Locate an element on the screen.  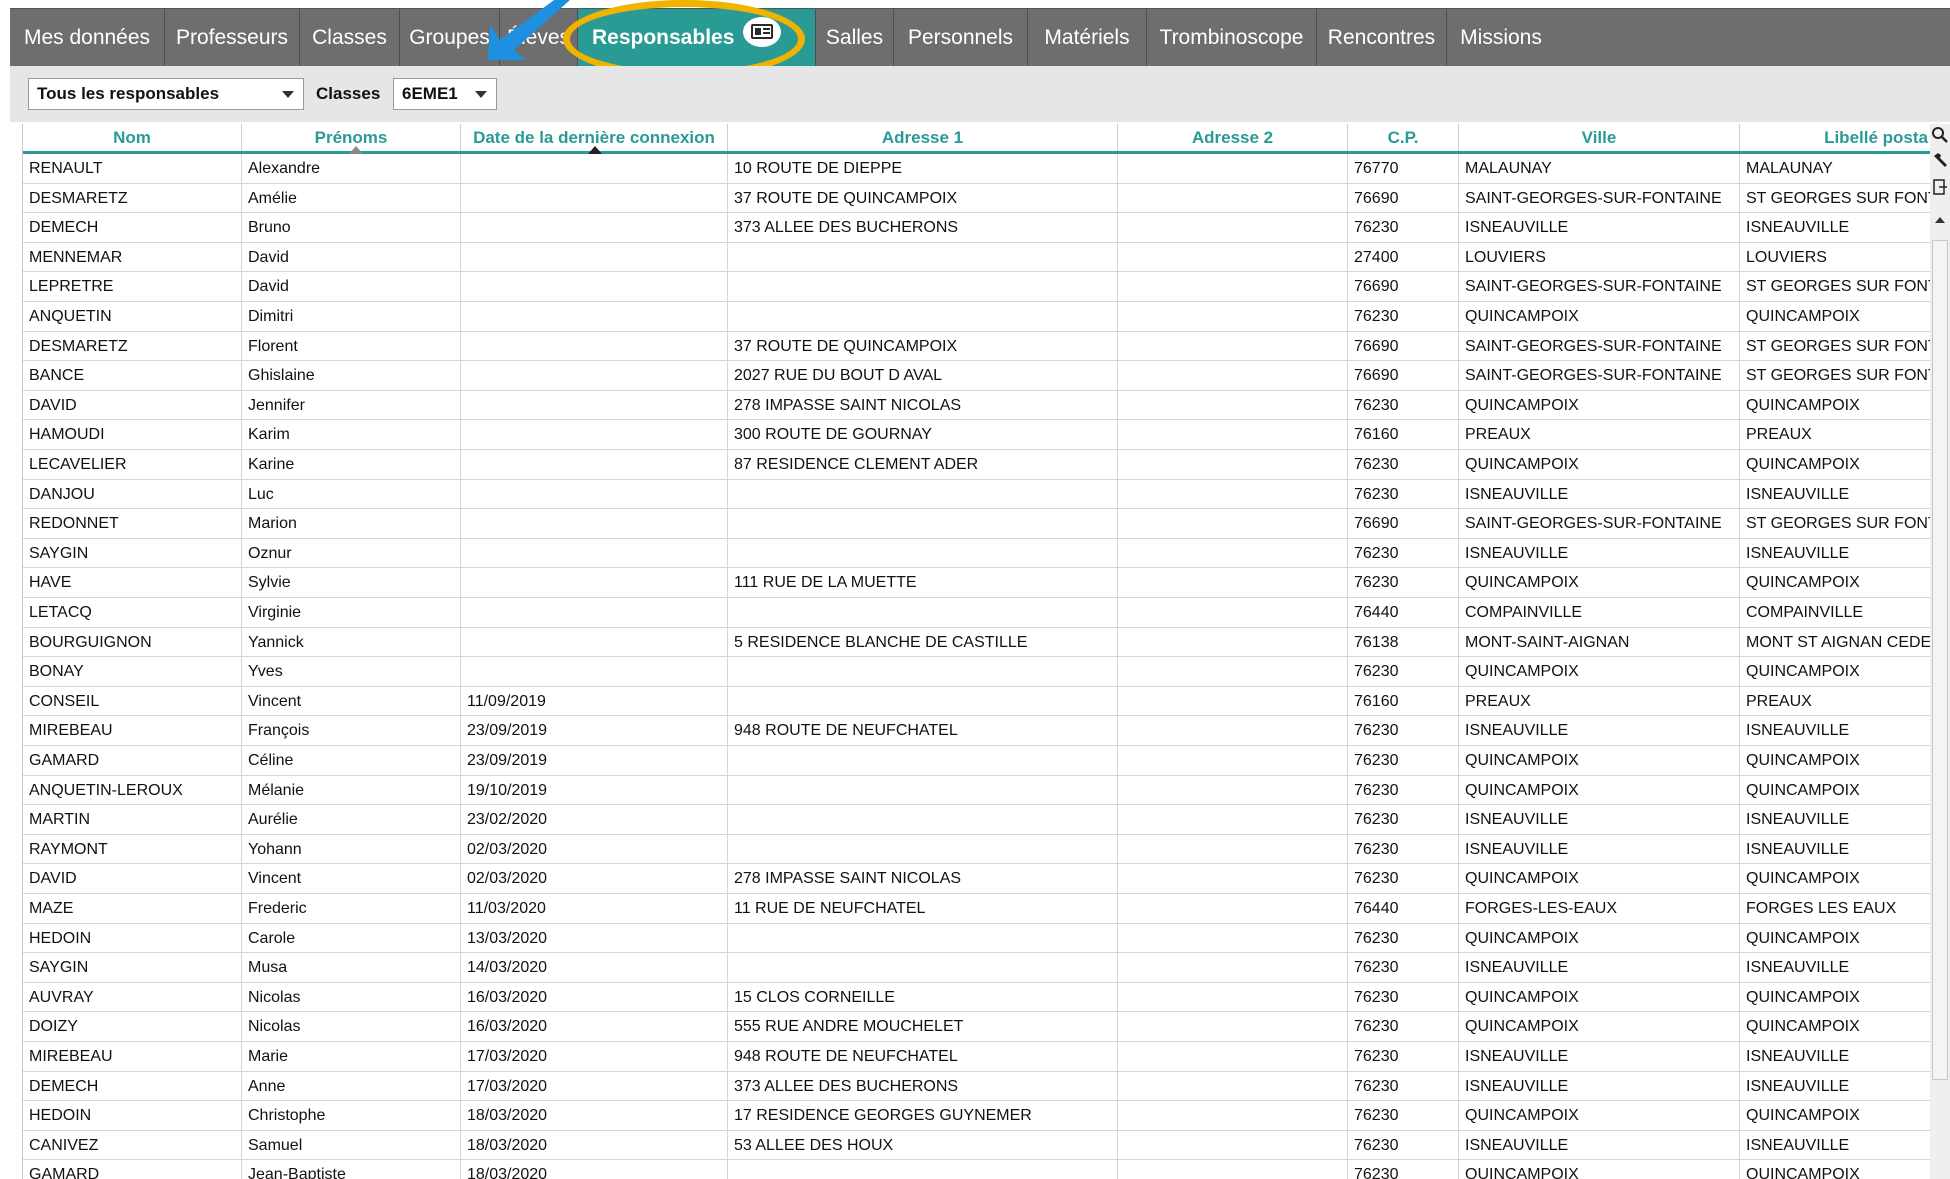
cell-nom: MARTIN is located at coordinates (132, 820).